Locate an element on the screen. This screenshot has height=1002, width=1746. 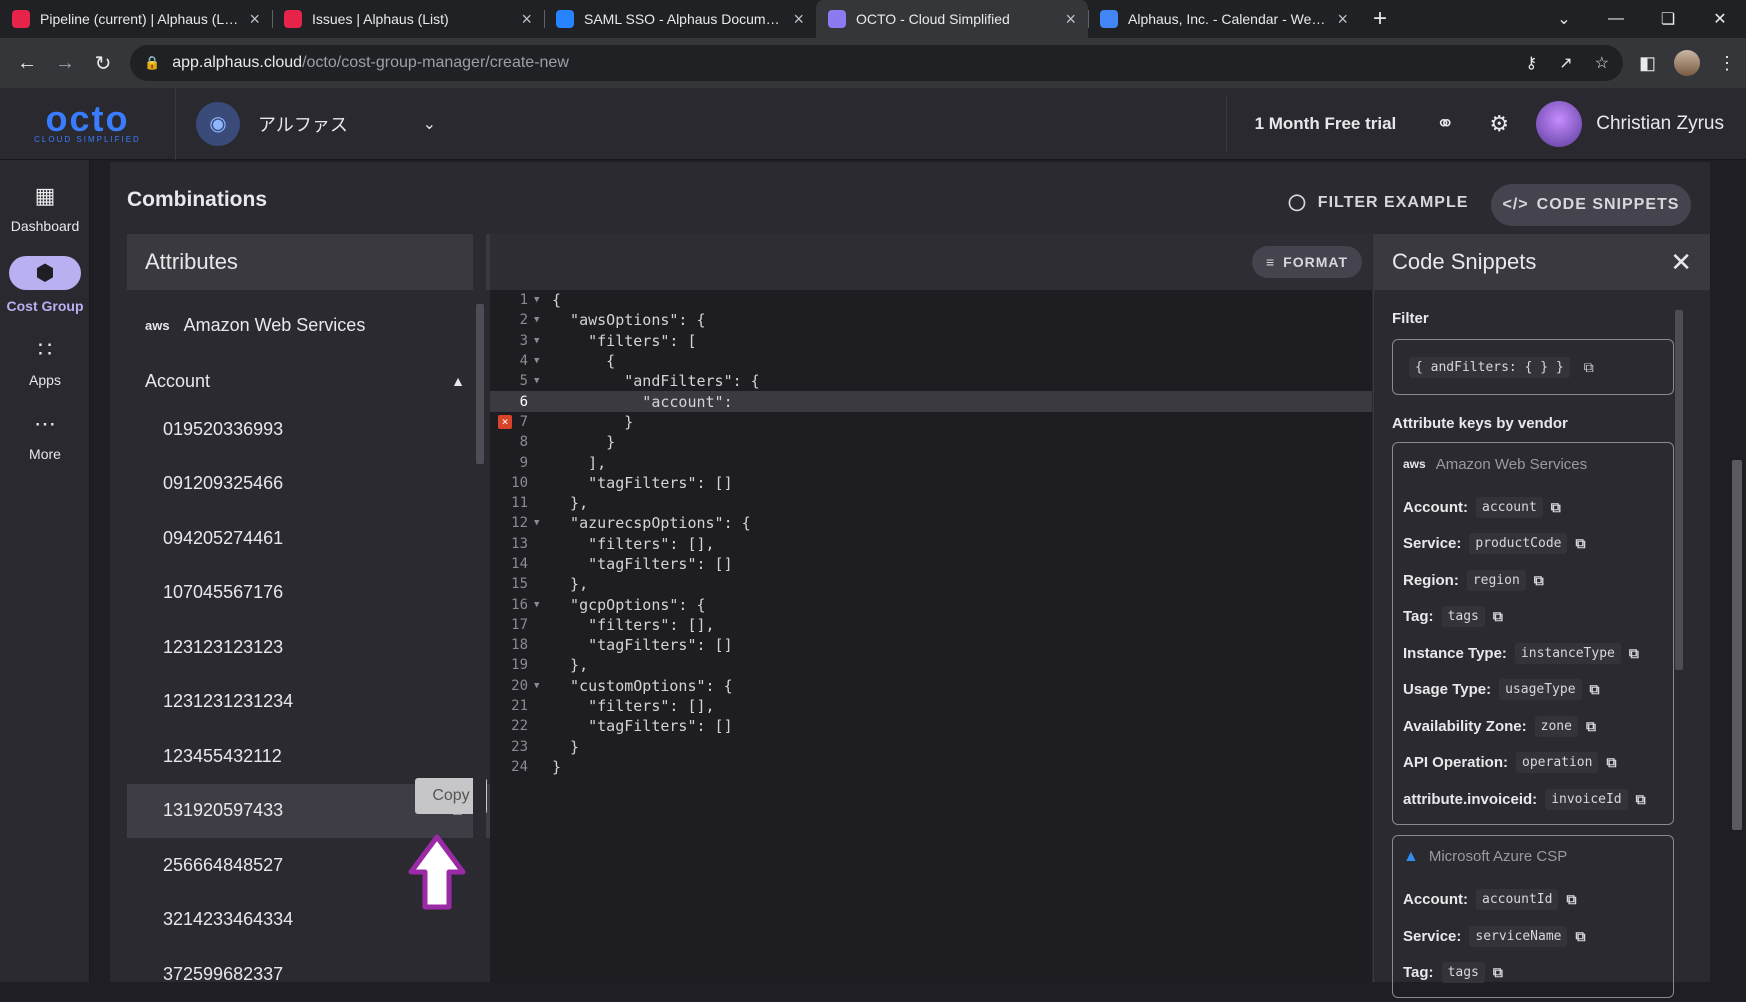
code-line: 19 }, is located at coordinates (931, 665).